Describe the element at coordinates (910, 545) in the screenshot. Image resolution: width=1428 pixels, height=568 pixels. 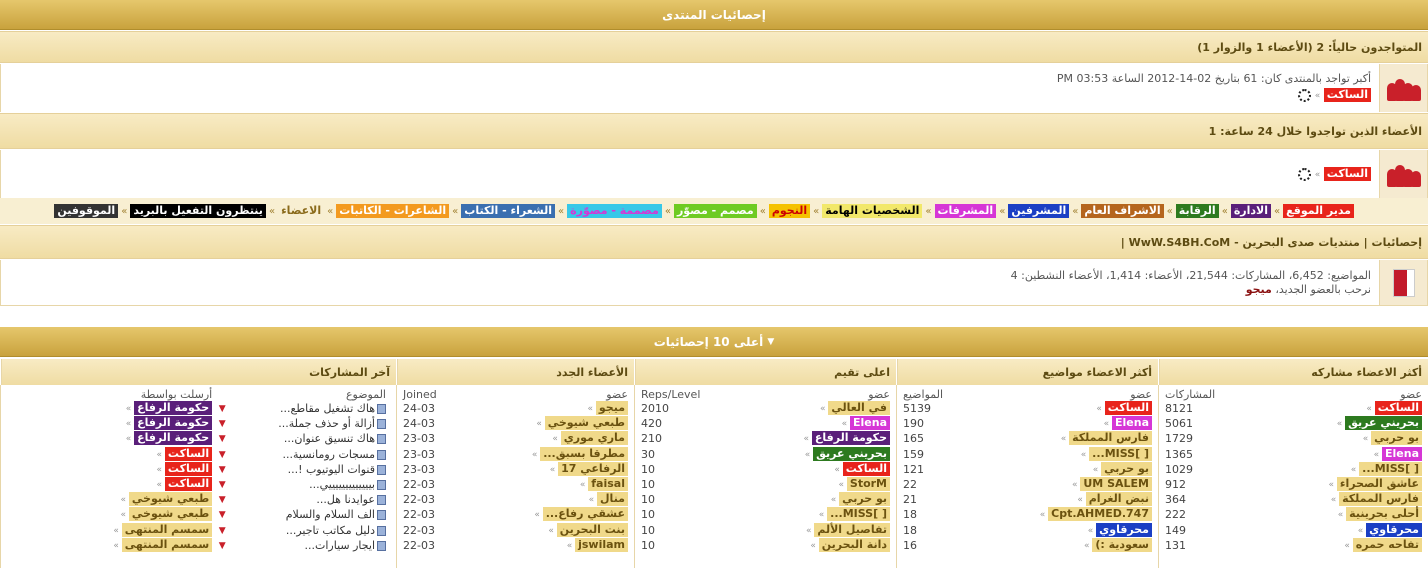
I see `count-value: 16` at that location.